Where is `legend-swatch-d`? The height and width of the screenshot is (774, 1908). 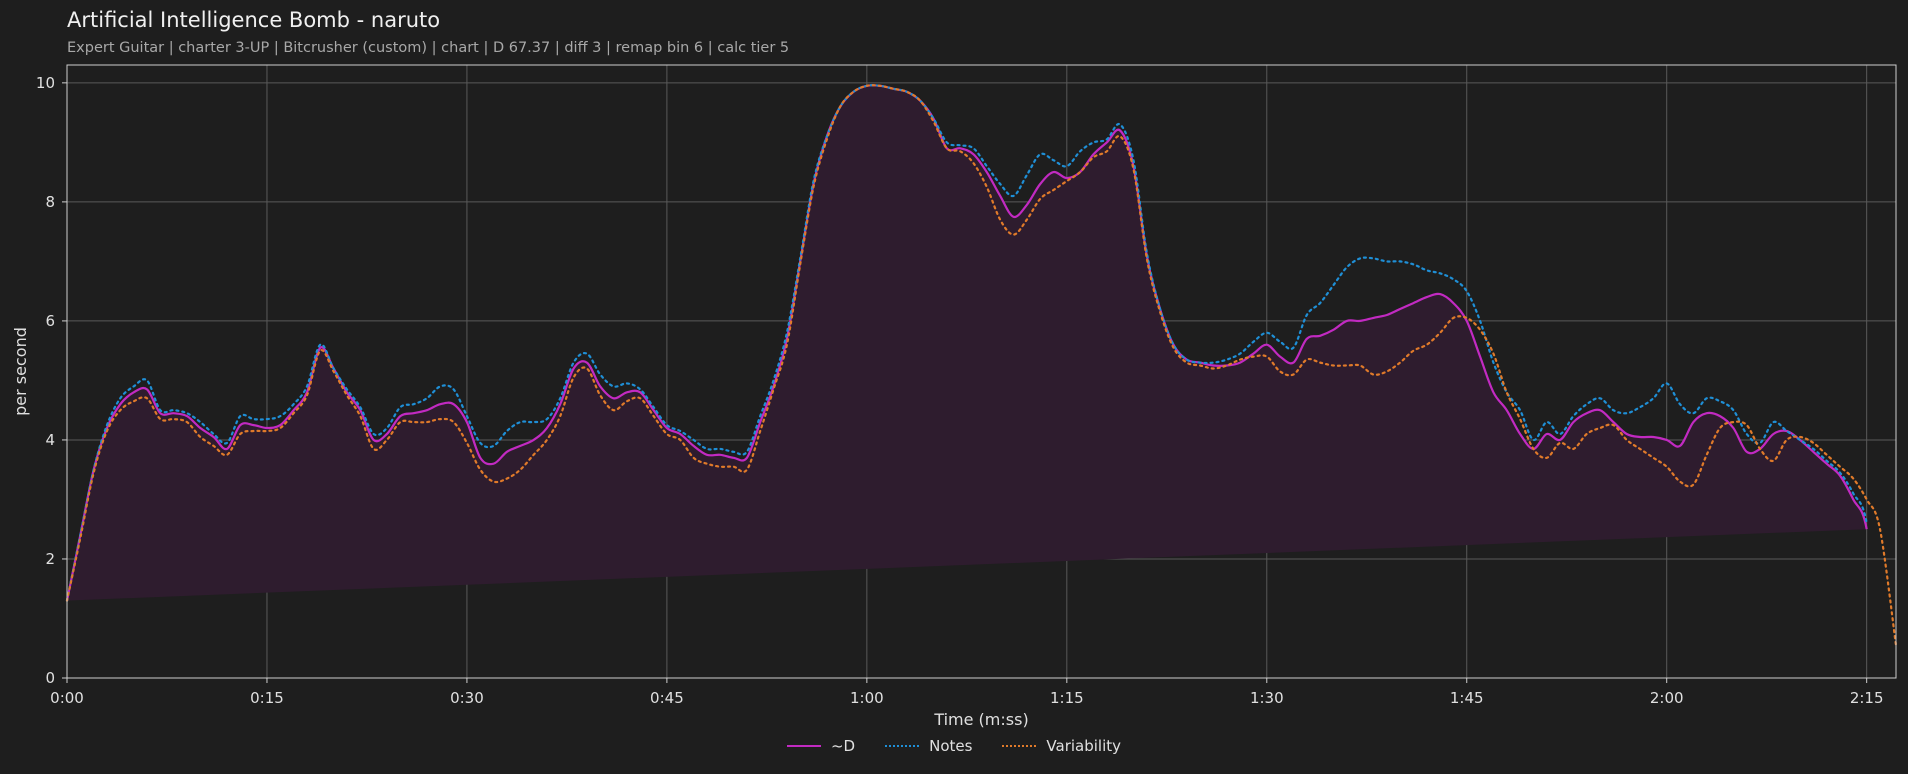
legend-swatch-d is located at coordinates (803, 746).